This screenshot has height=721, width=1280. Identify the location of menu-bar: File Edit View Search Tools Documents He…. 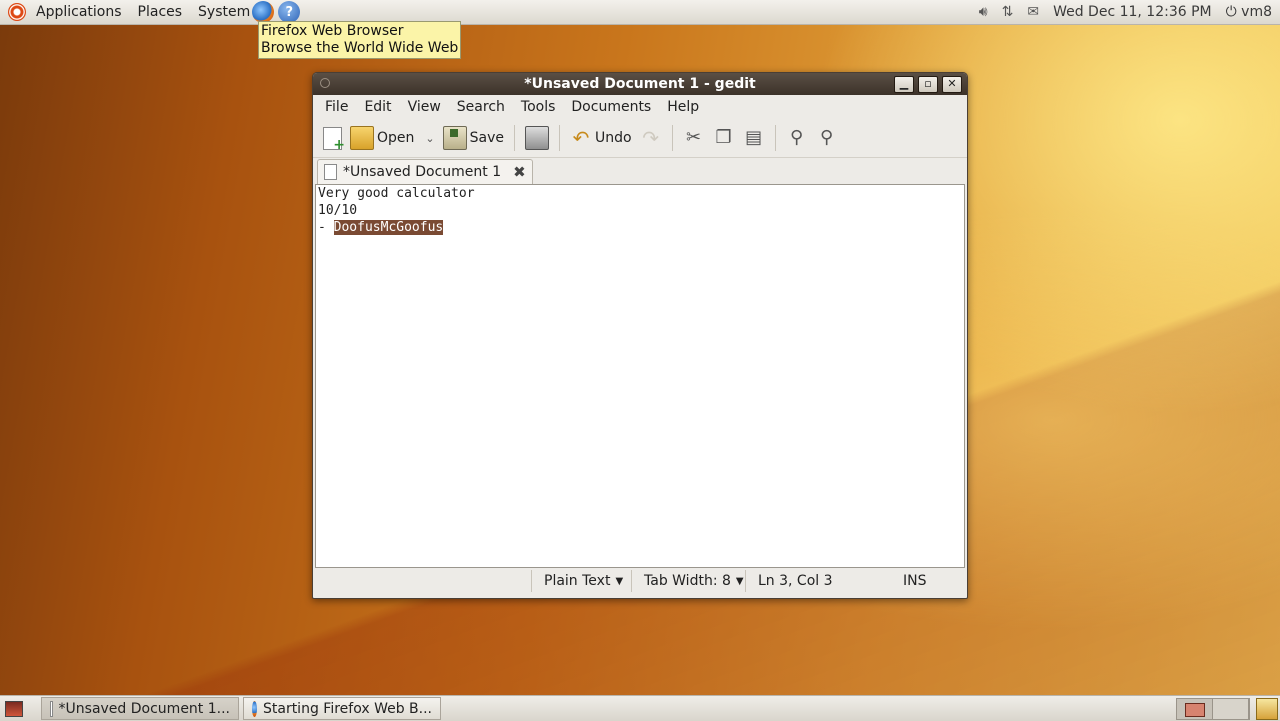
(640, 107).